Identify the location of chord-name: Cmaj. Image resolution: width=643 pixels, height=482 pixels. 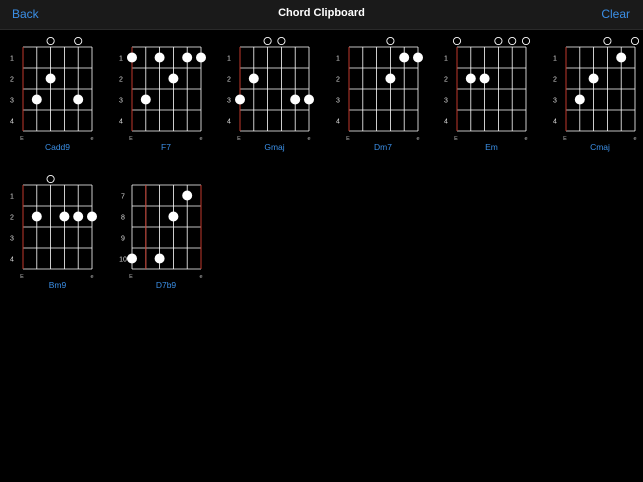
(600, 147).